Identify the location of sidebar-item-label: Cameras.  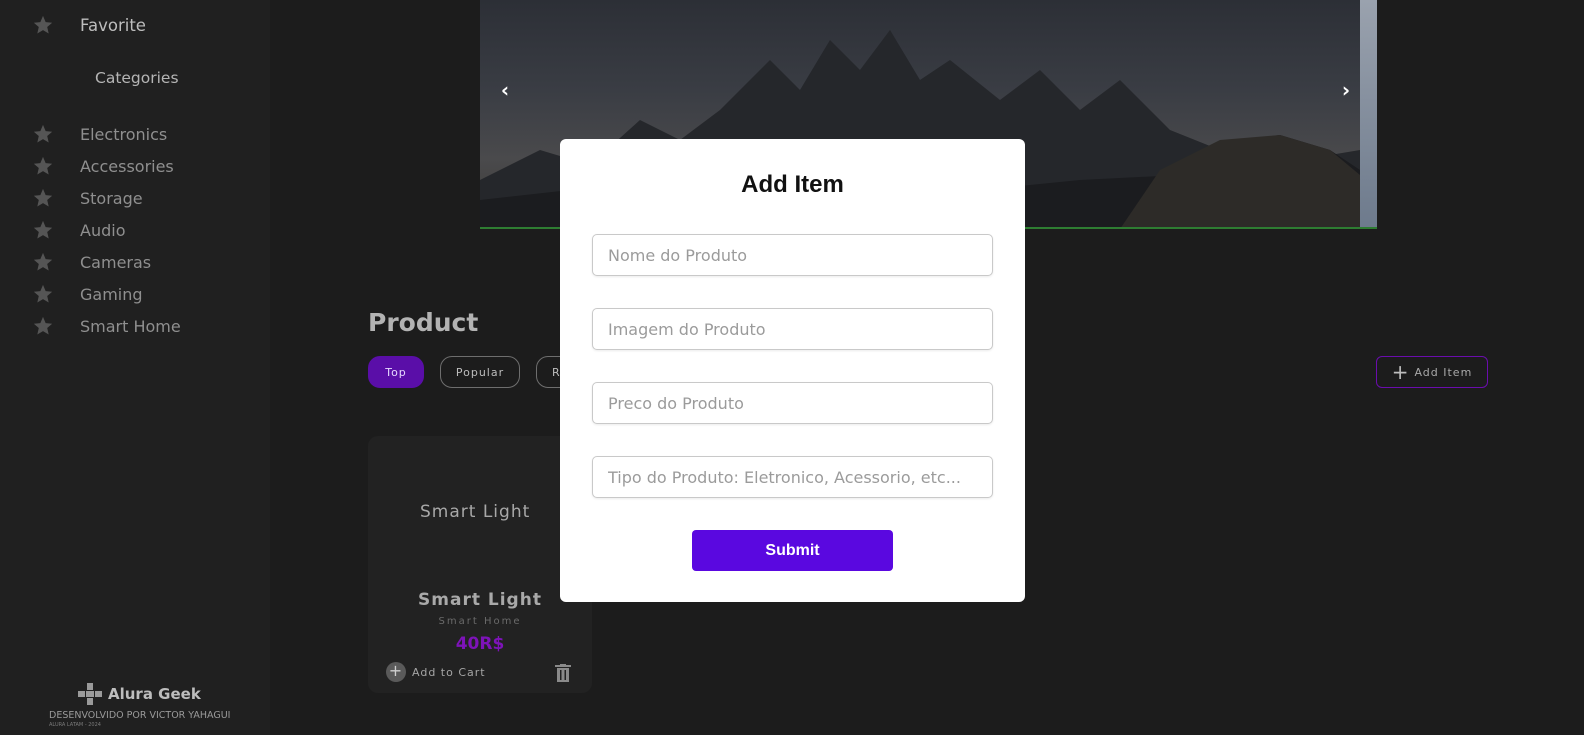
(116, 262).